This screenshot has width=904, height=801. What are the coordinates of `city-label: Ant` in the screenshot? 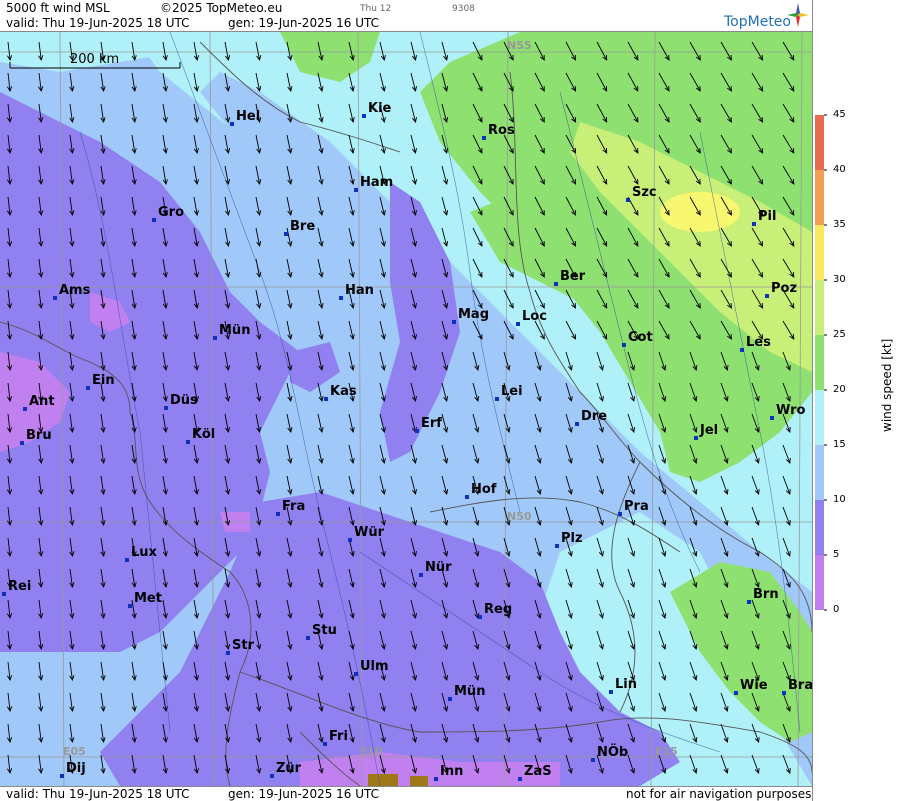 It's located at (42, 401).